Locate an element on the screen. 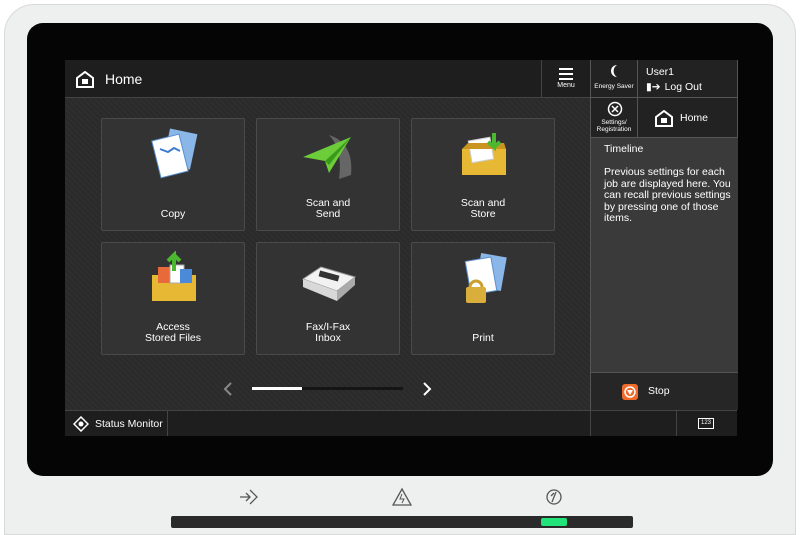 This screenshot has width=800, height=535. next-page-button is located at coordinates (427, 389).